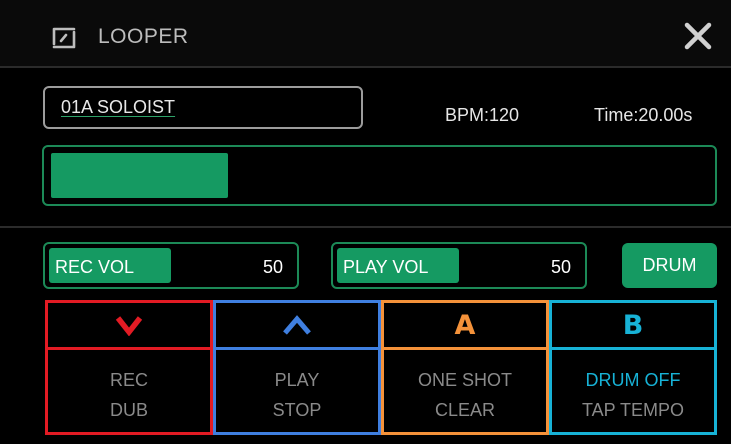  Describe the element at coordinates (272, 267) in the screenshot. I see `rec-vol-value: 50` at that location.